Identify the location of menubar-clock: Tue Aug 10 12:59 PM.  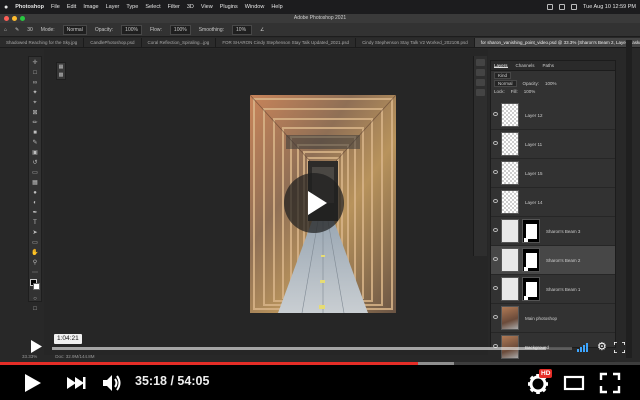
(609, 7).